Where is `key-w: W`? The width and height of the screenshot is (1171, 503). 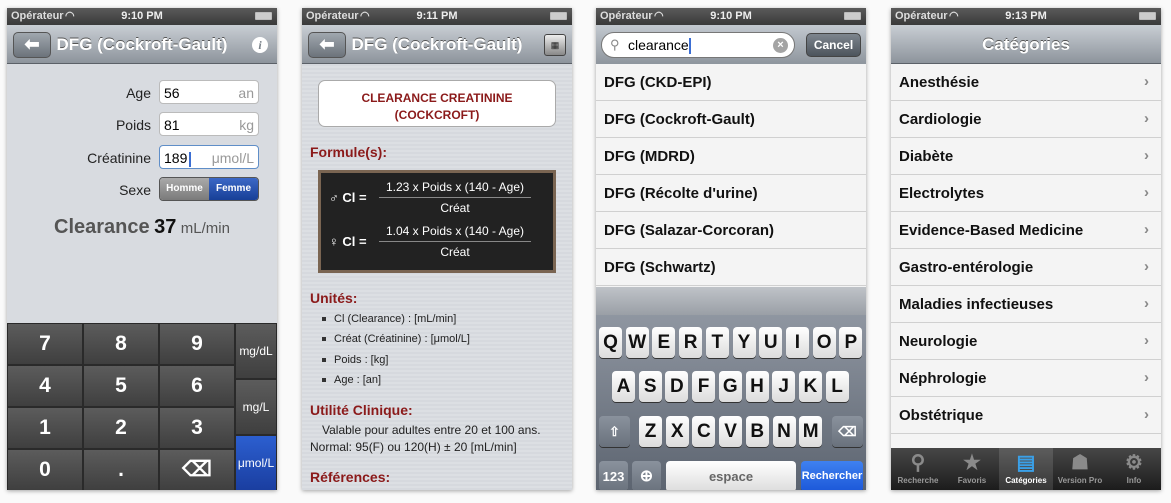 key-w: W is located at coordinates (637, 342).